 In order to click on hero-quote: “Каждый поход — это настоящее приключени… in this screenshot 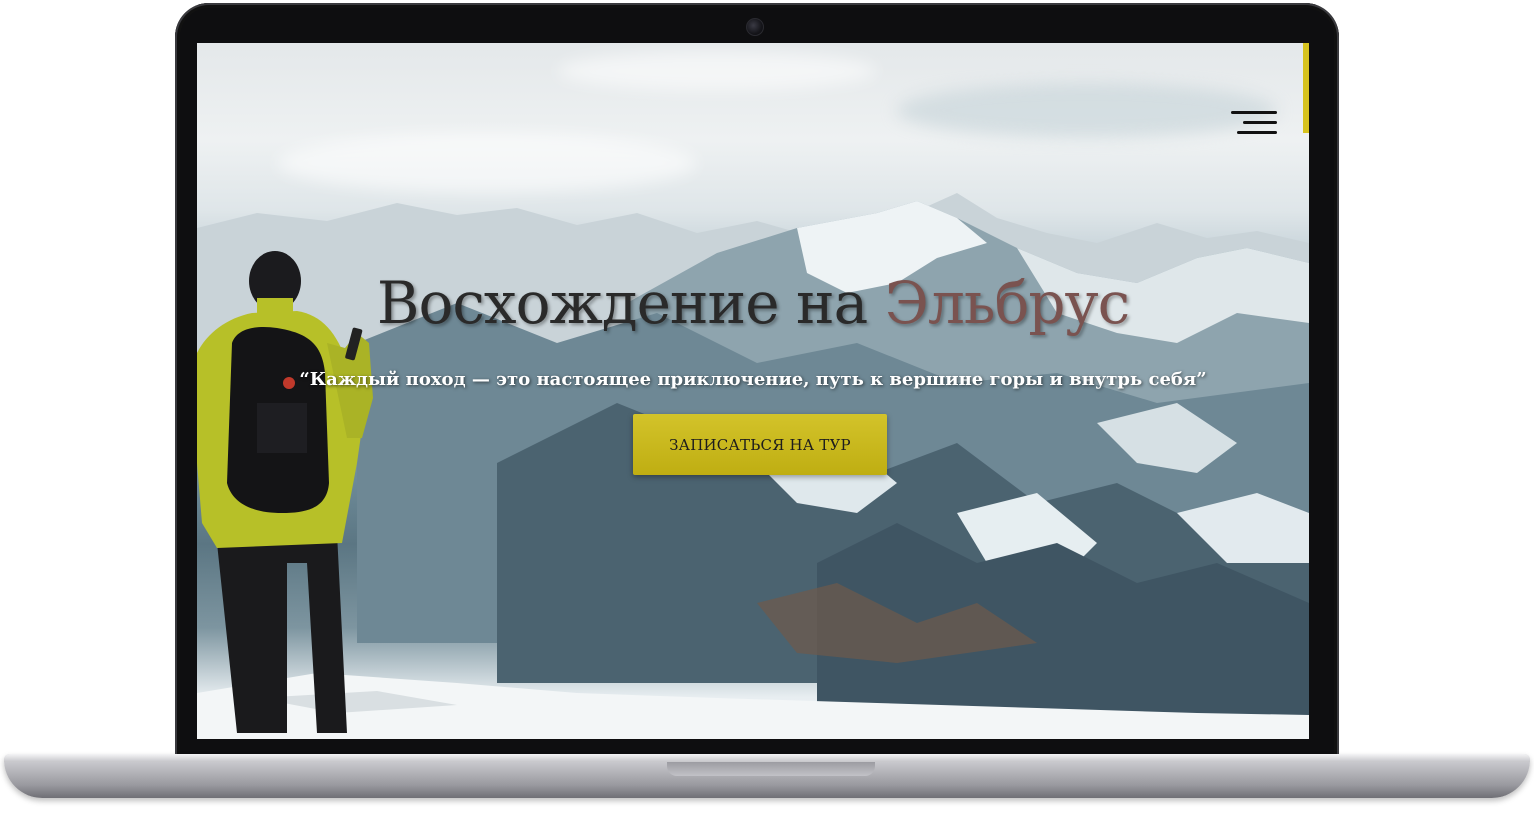, I will do `click(753, 379)`.